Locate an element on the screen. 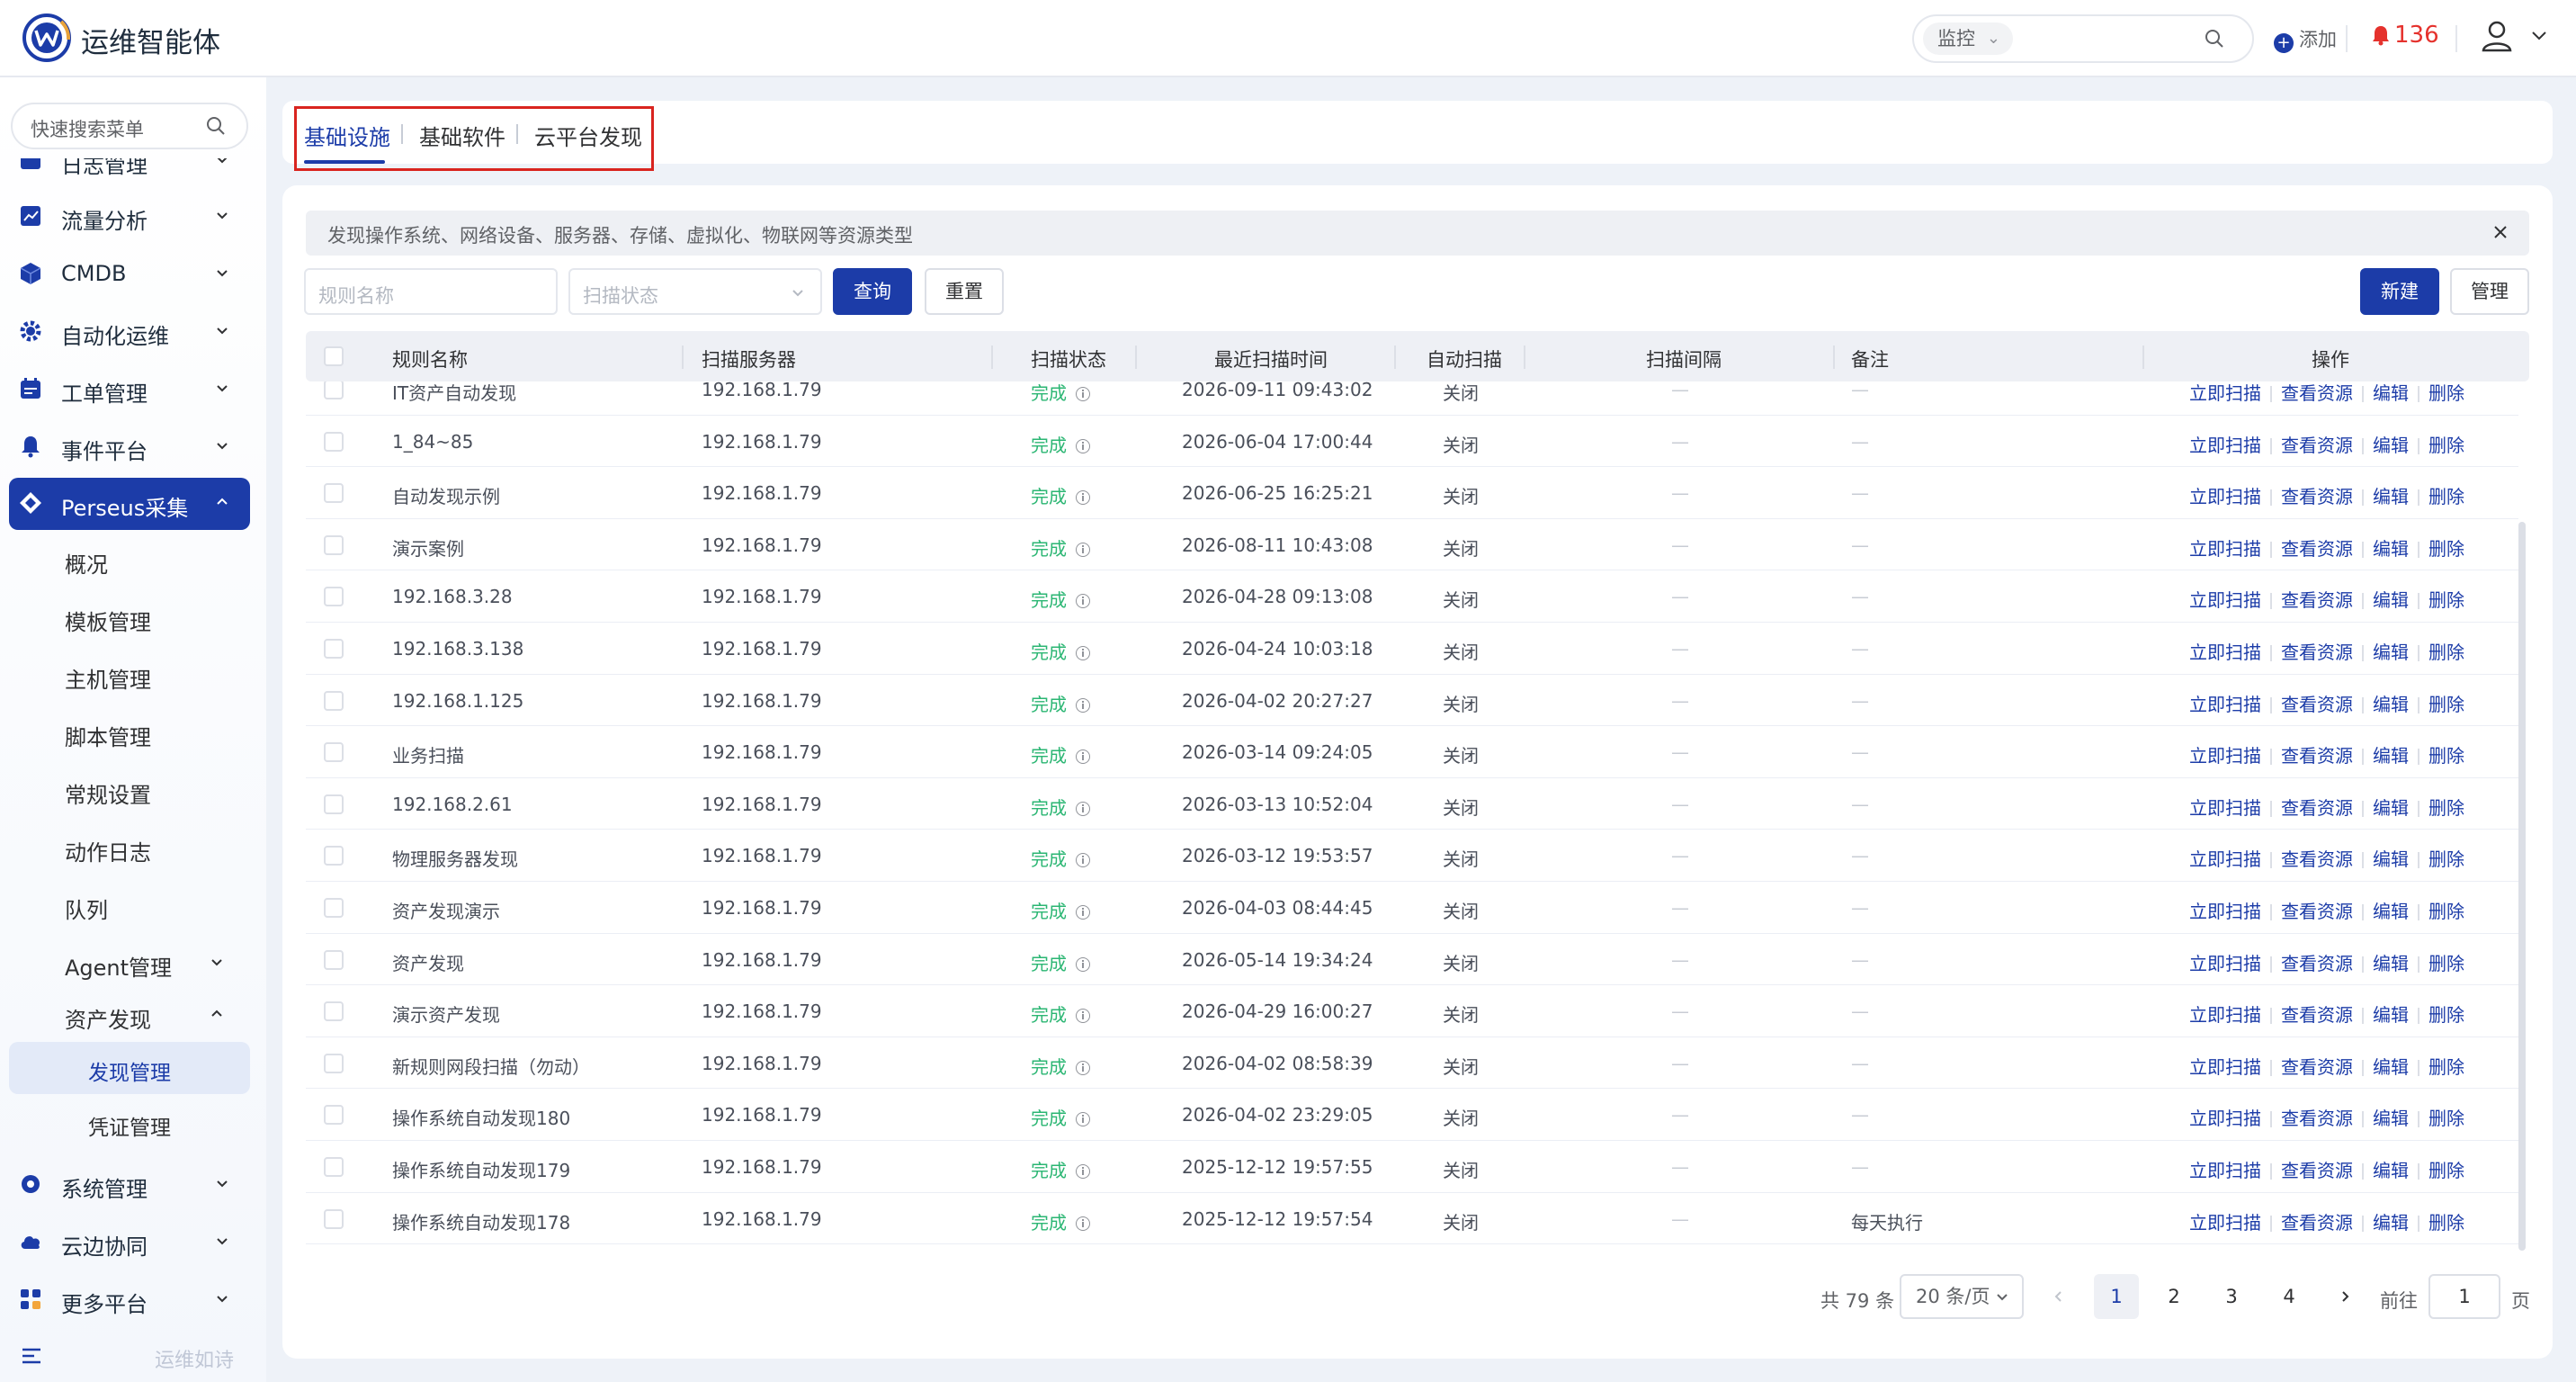 This screenshot has width=2576, height=1382. sidebar-sub-templates: 模板管理 is located at coordinates (108, 621).